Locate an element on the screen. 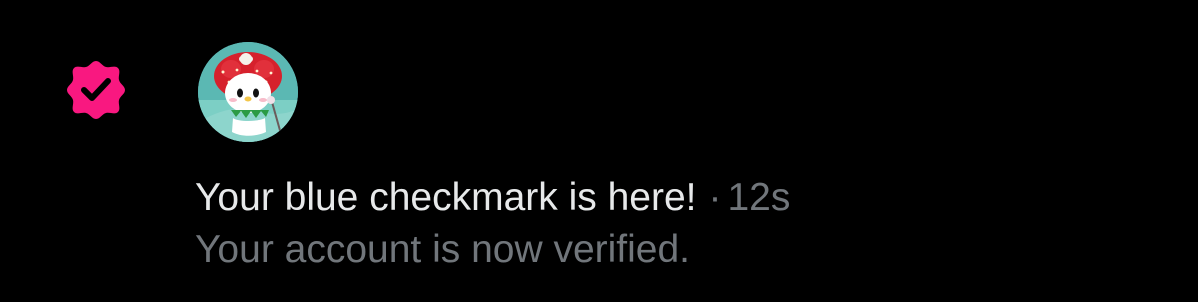  notification-headline: Your blue checkmark is here! · 12s is located at coordinates (685, 198).